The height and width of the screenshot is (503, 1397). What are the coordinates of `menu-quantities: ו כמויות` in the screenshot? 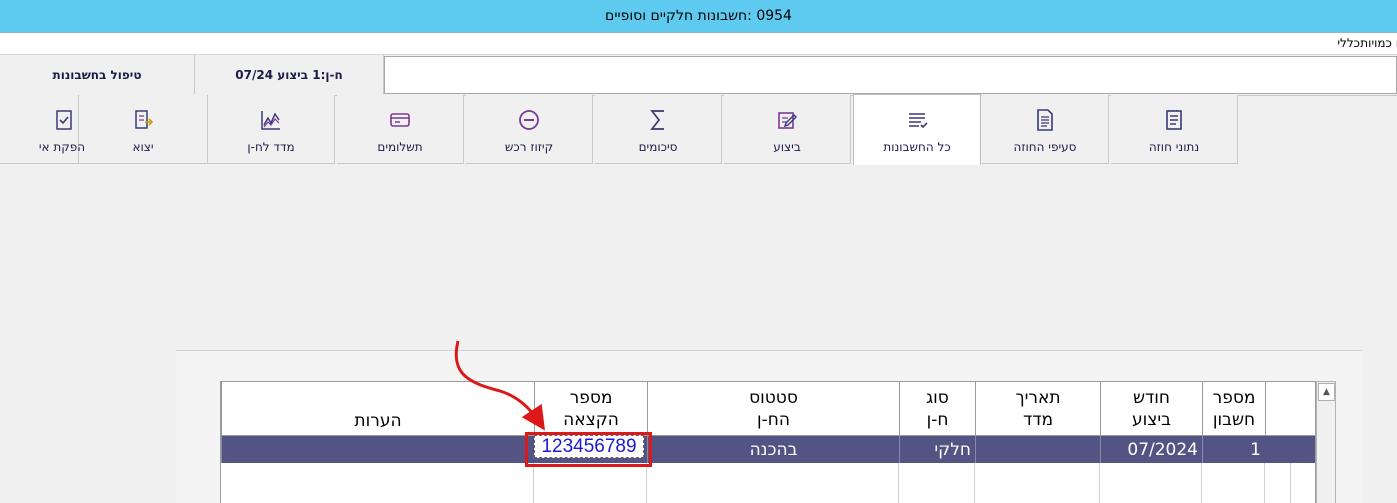 It's located at (1378, 43).